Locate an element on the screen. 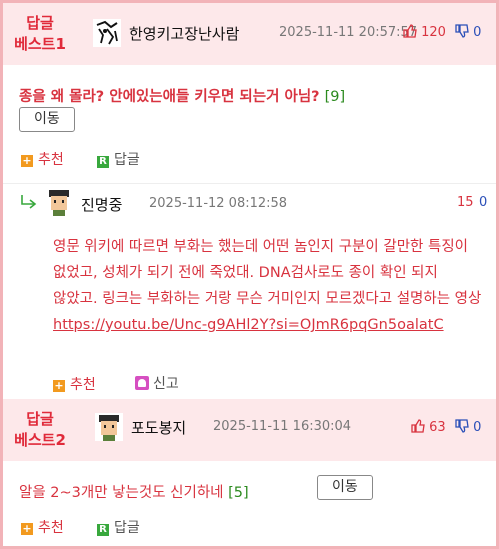  best1-title: 종을 왜 몰라? 안에있는애들 키우면 되는거 아님? [9] is located at coordinates (182, 95).